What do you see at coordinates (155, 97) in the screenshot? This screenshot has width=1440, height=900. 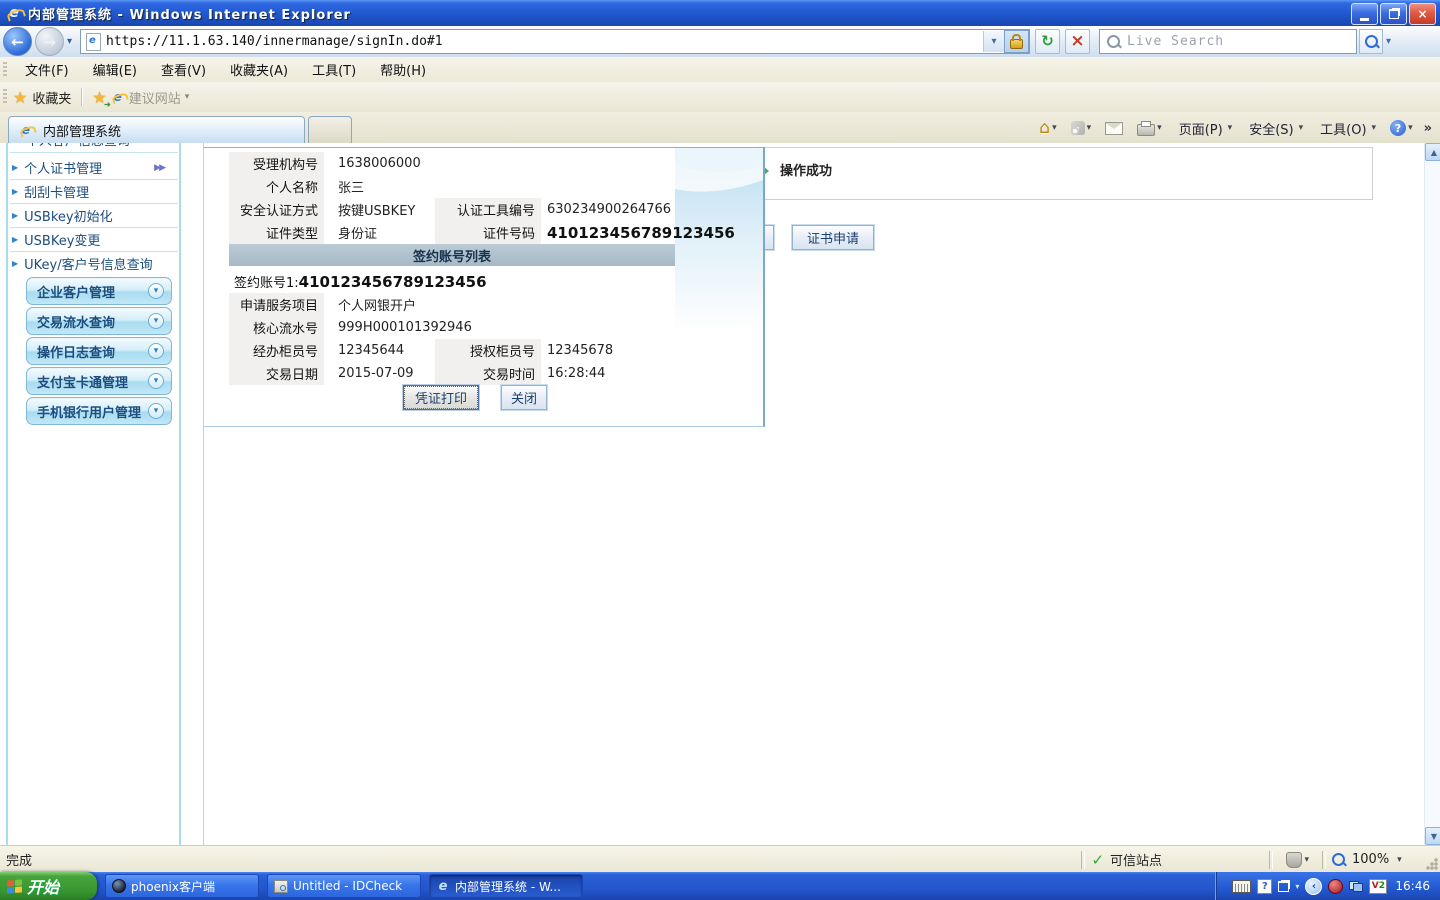 I see `suggested-sites-button: 建议网站` at bounding box center [155, 97].